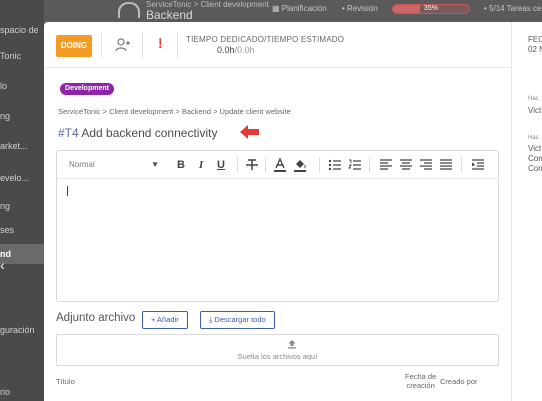  What do you see at coordinates (304, 8) in the screenshot?
I see `planning-label: Planificación` at bounding box center [304, 8].